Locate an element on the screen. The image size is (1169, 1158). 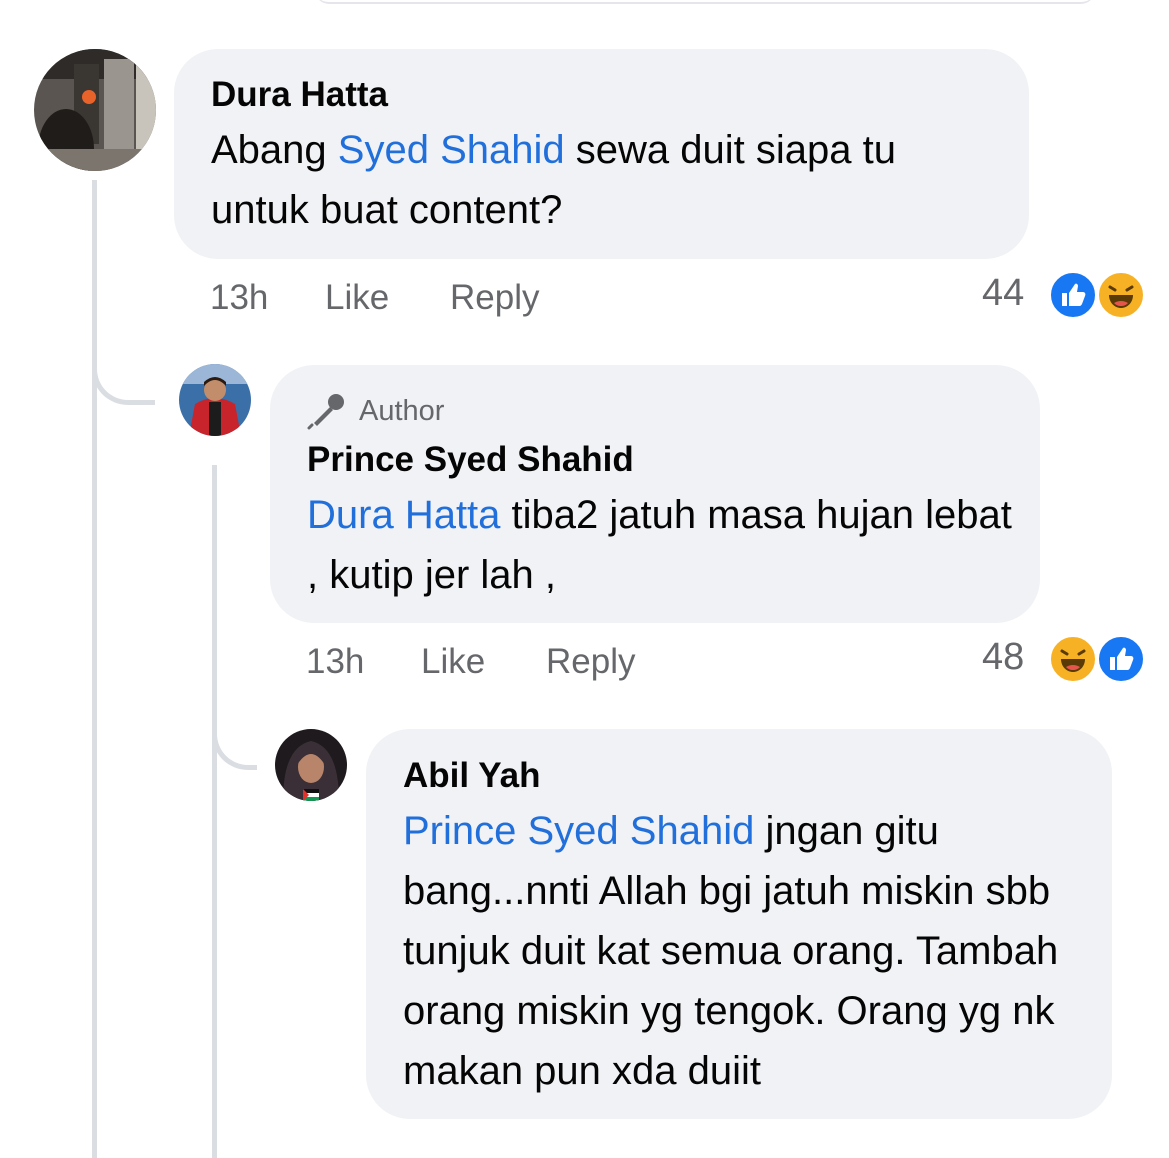
previous-comment-edge is located at coordinates (705, 2).